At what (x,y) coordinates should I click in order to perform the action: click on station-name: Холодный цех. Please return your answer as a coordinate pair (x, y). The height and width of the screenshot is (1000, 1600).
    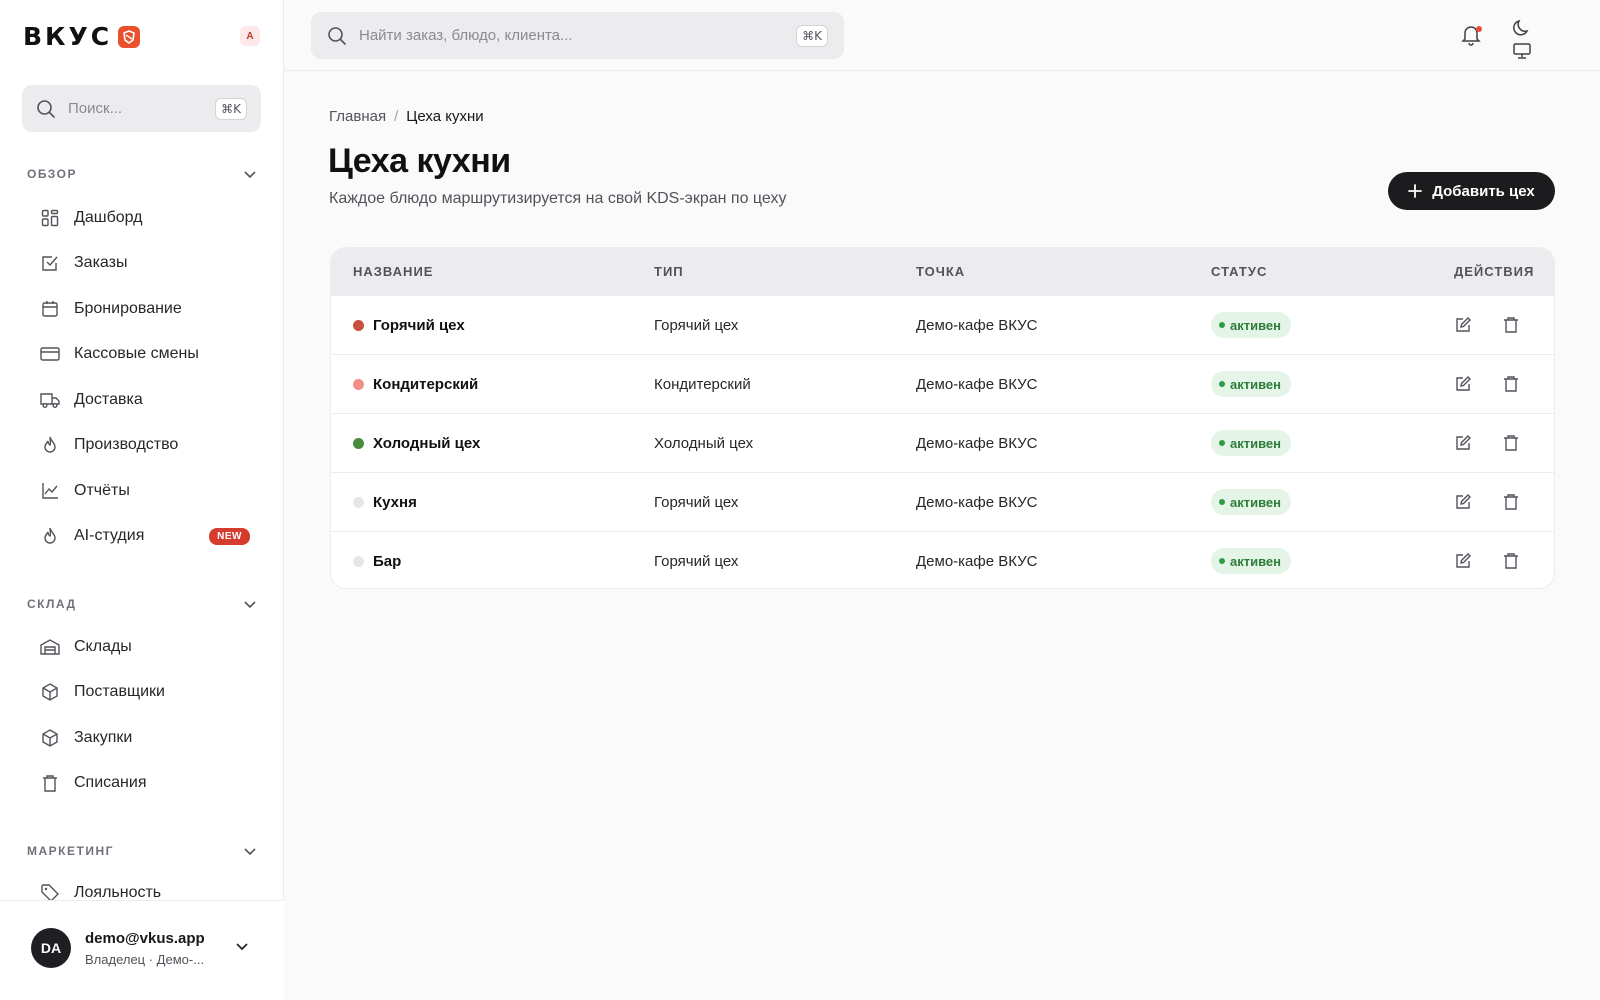
    Looking at the image, I should click on (427, 443).